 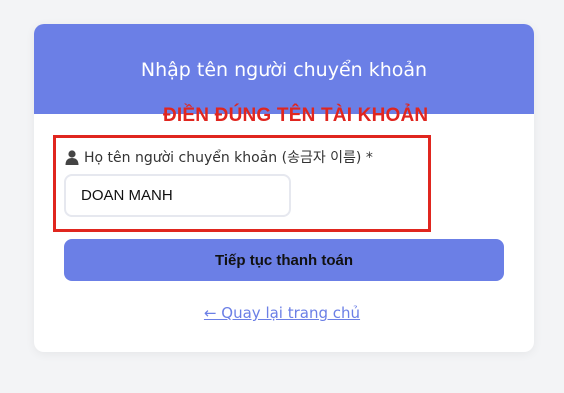 I want to click on sender-name-input, so click(x=177, y=195).